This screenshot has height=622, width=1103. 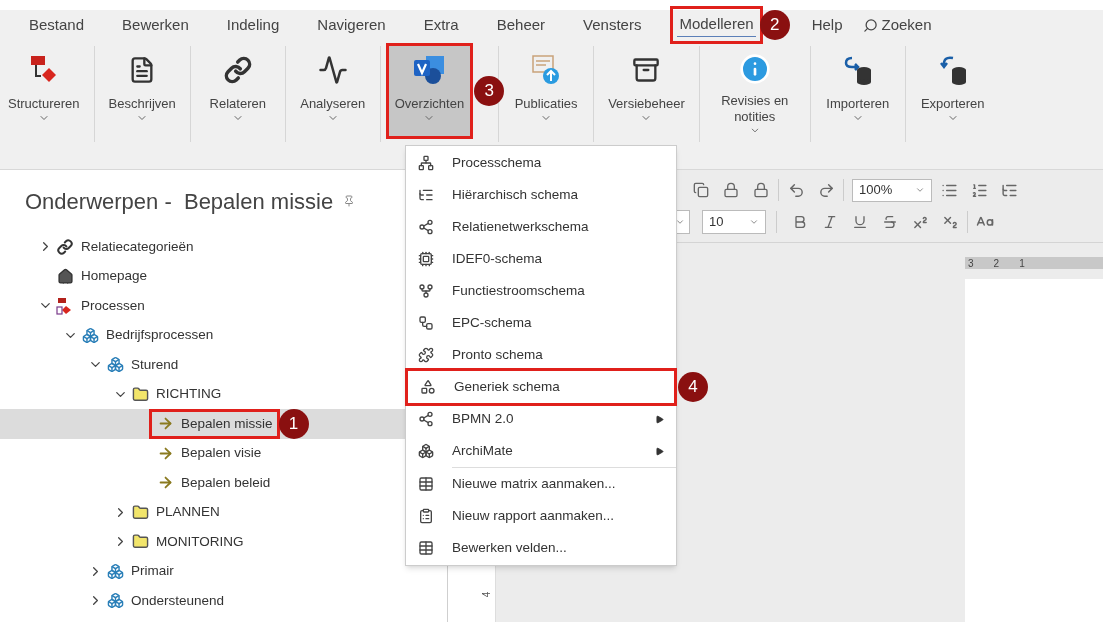 What do you see at coordinates (541, 163) in the screenshot?
I see `menu-item: Processchema` at bounding box center [541, 163].